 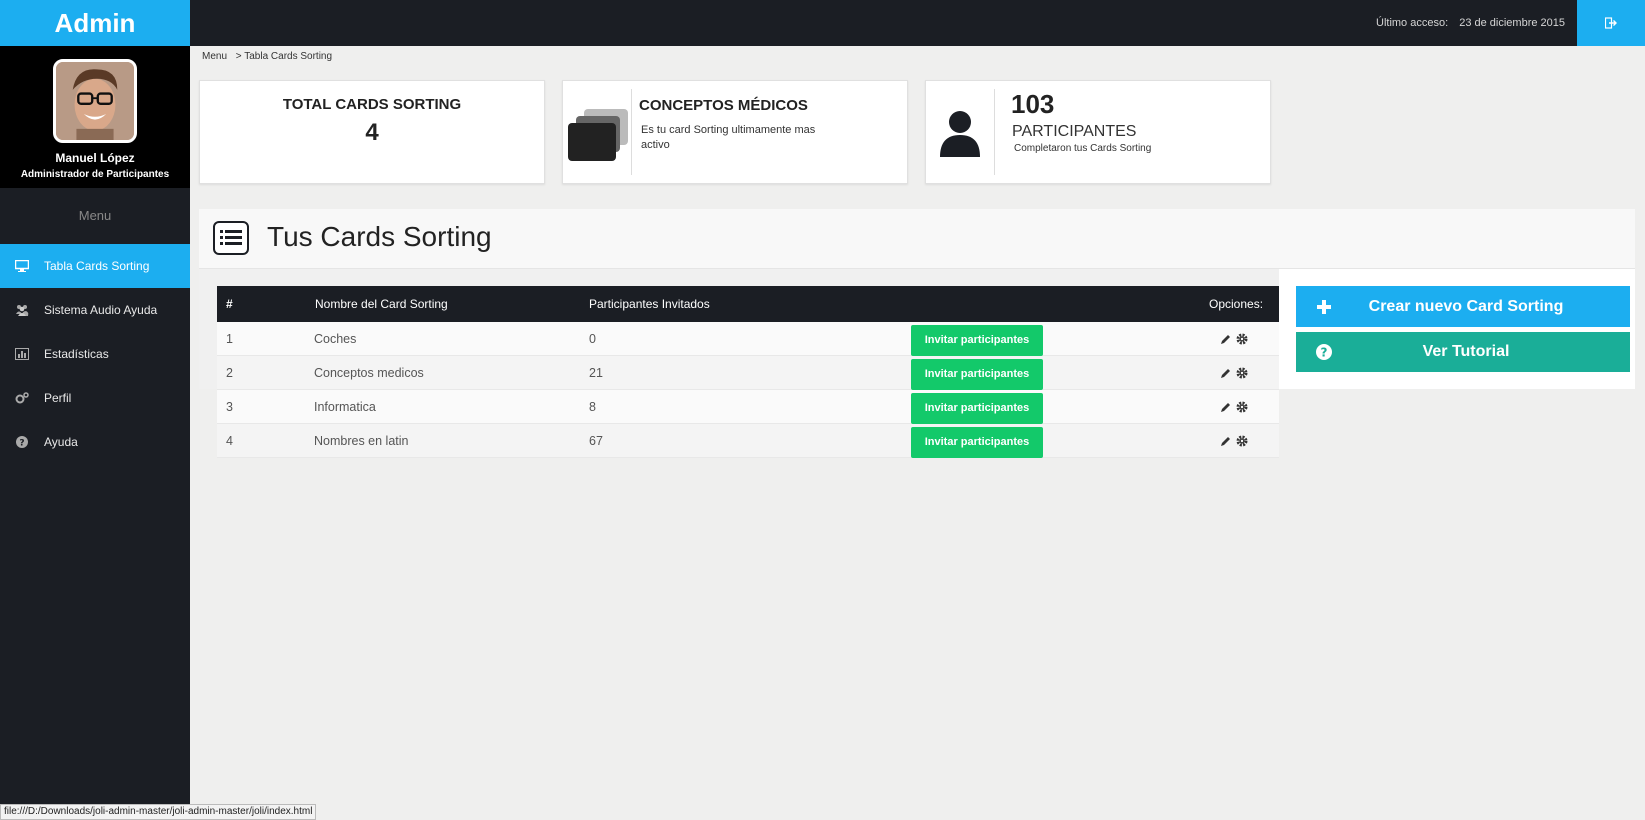 I want to click on stat-concept-title: CONCEPTOS MÉDICOS, so click(x=723, y=105).